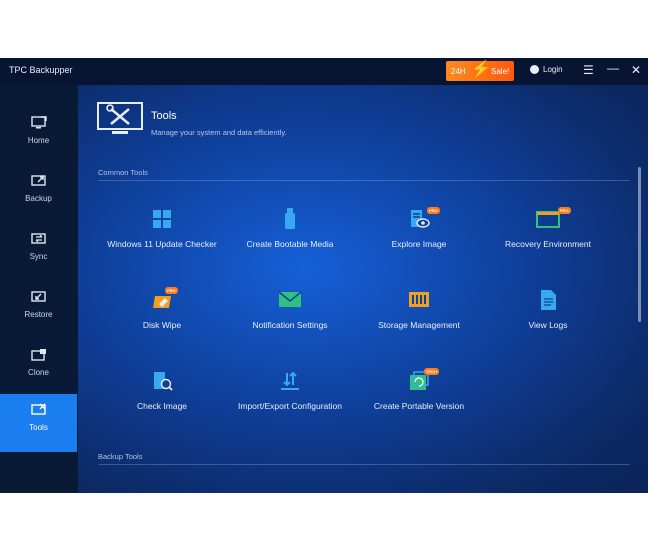 Image resolution: width=648 pixels, height=550 pixels. Describe the element at coordinates (553, 69) in the screenshot. I see `login-label: Login` at that location.